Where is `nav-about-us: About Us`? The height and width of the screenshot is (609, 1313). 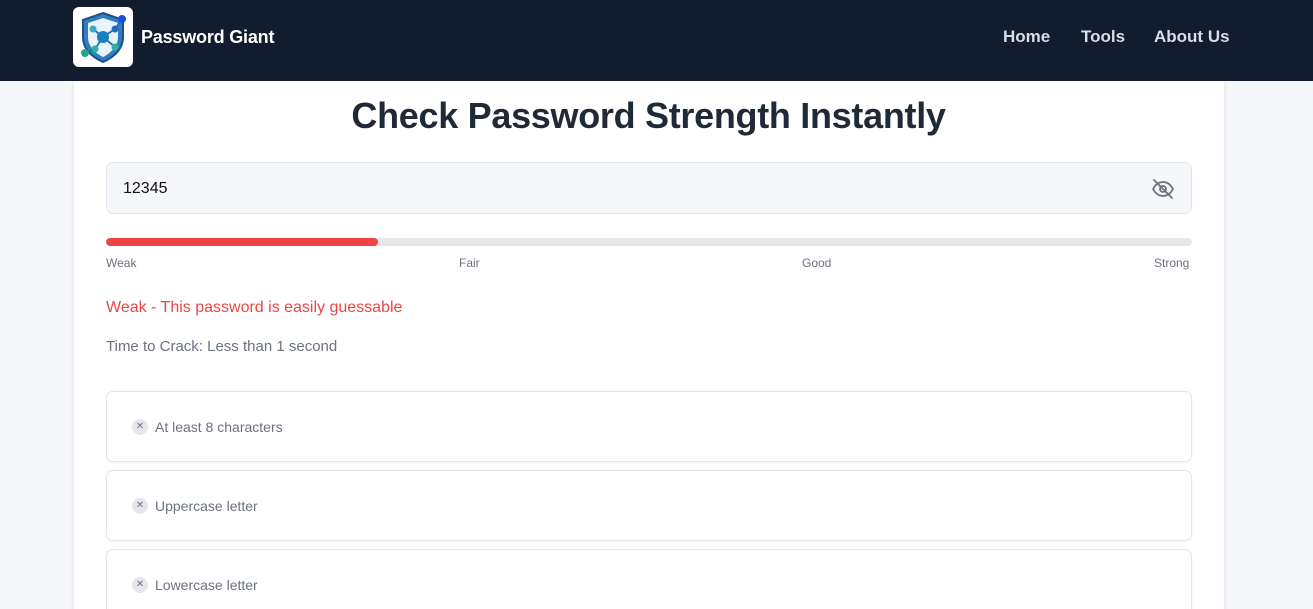
nav-about-us: About Us is located at coordinates (1192, 37).